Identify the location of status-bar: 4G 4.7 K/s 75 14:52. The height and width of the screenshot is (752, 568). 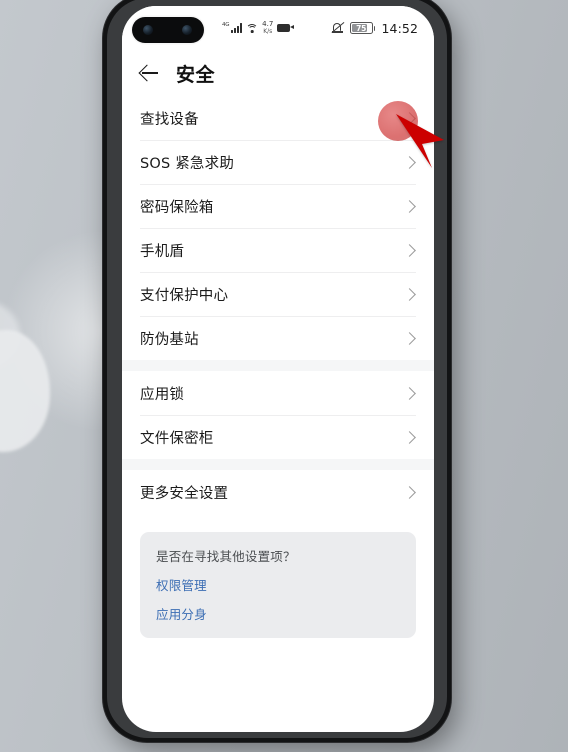
(278, 28).